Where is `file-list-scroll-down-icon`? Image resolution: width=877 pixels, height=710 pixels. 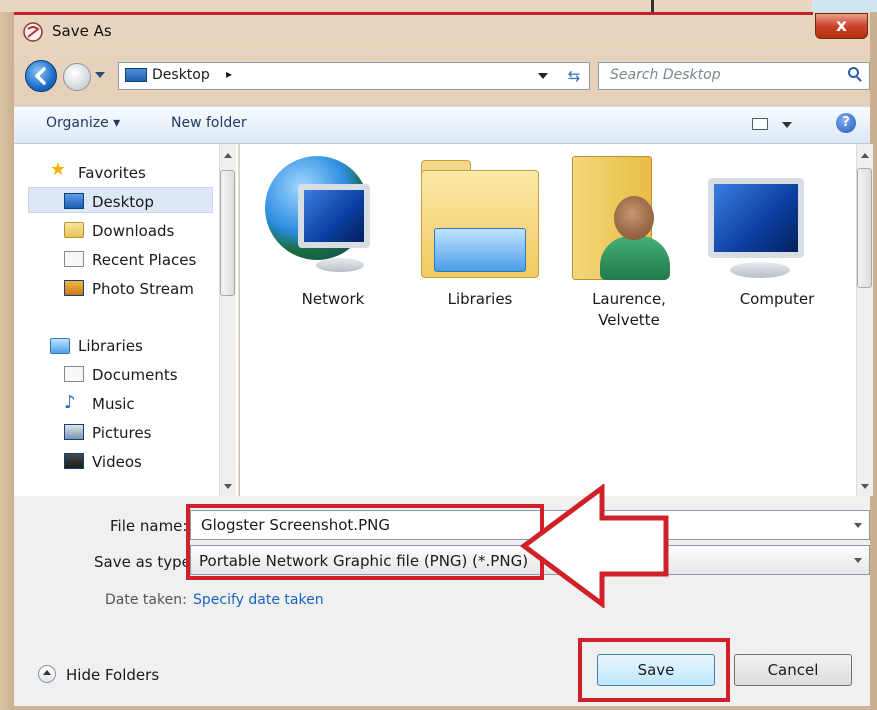
file-list-scroll-down-icon is located at coordinates (865, 486).